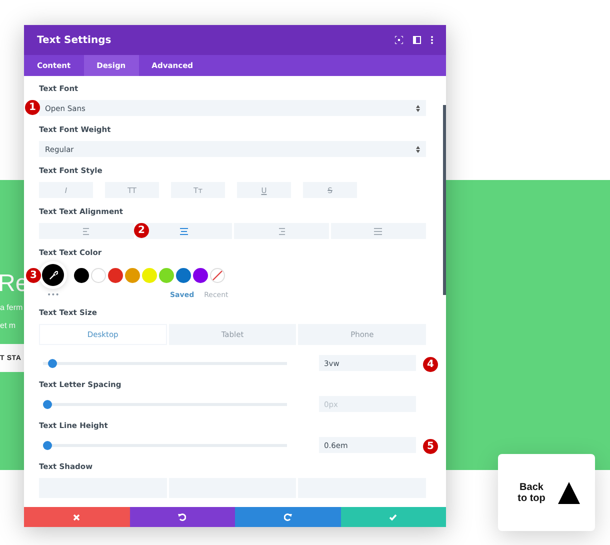  I want to click on color-picker-button, so click(53, 275).